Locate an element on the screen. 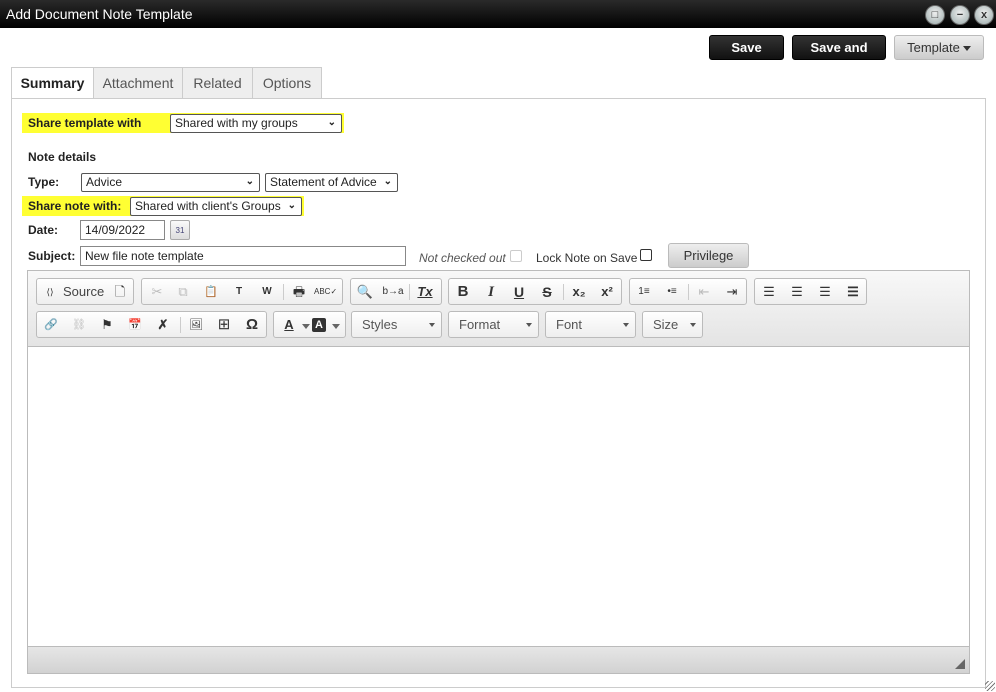  indent-icon: ⇥ is located at coordinates (732, 292).